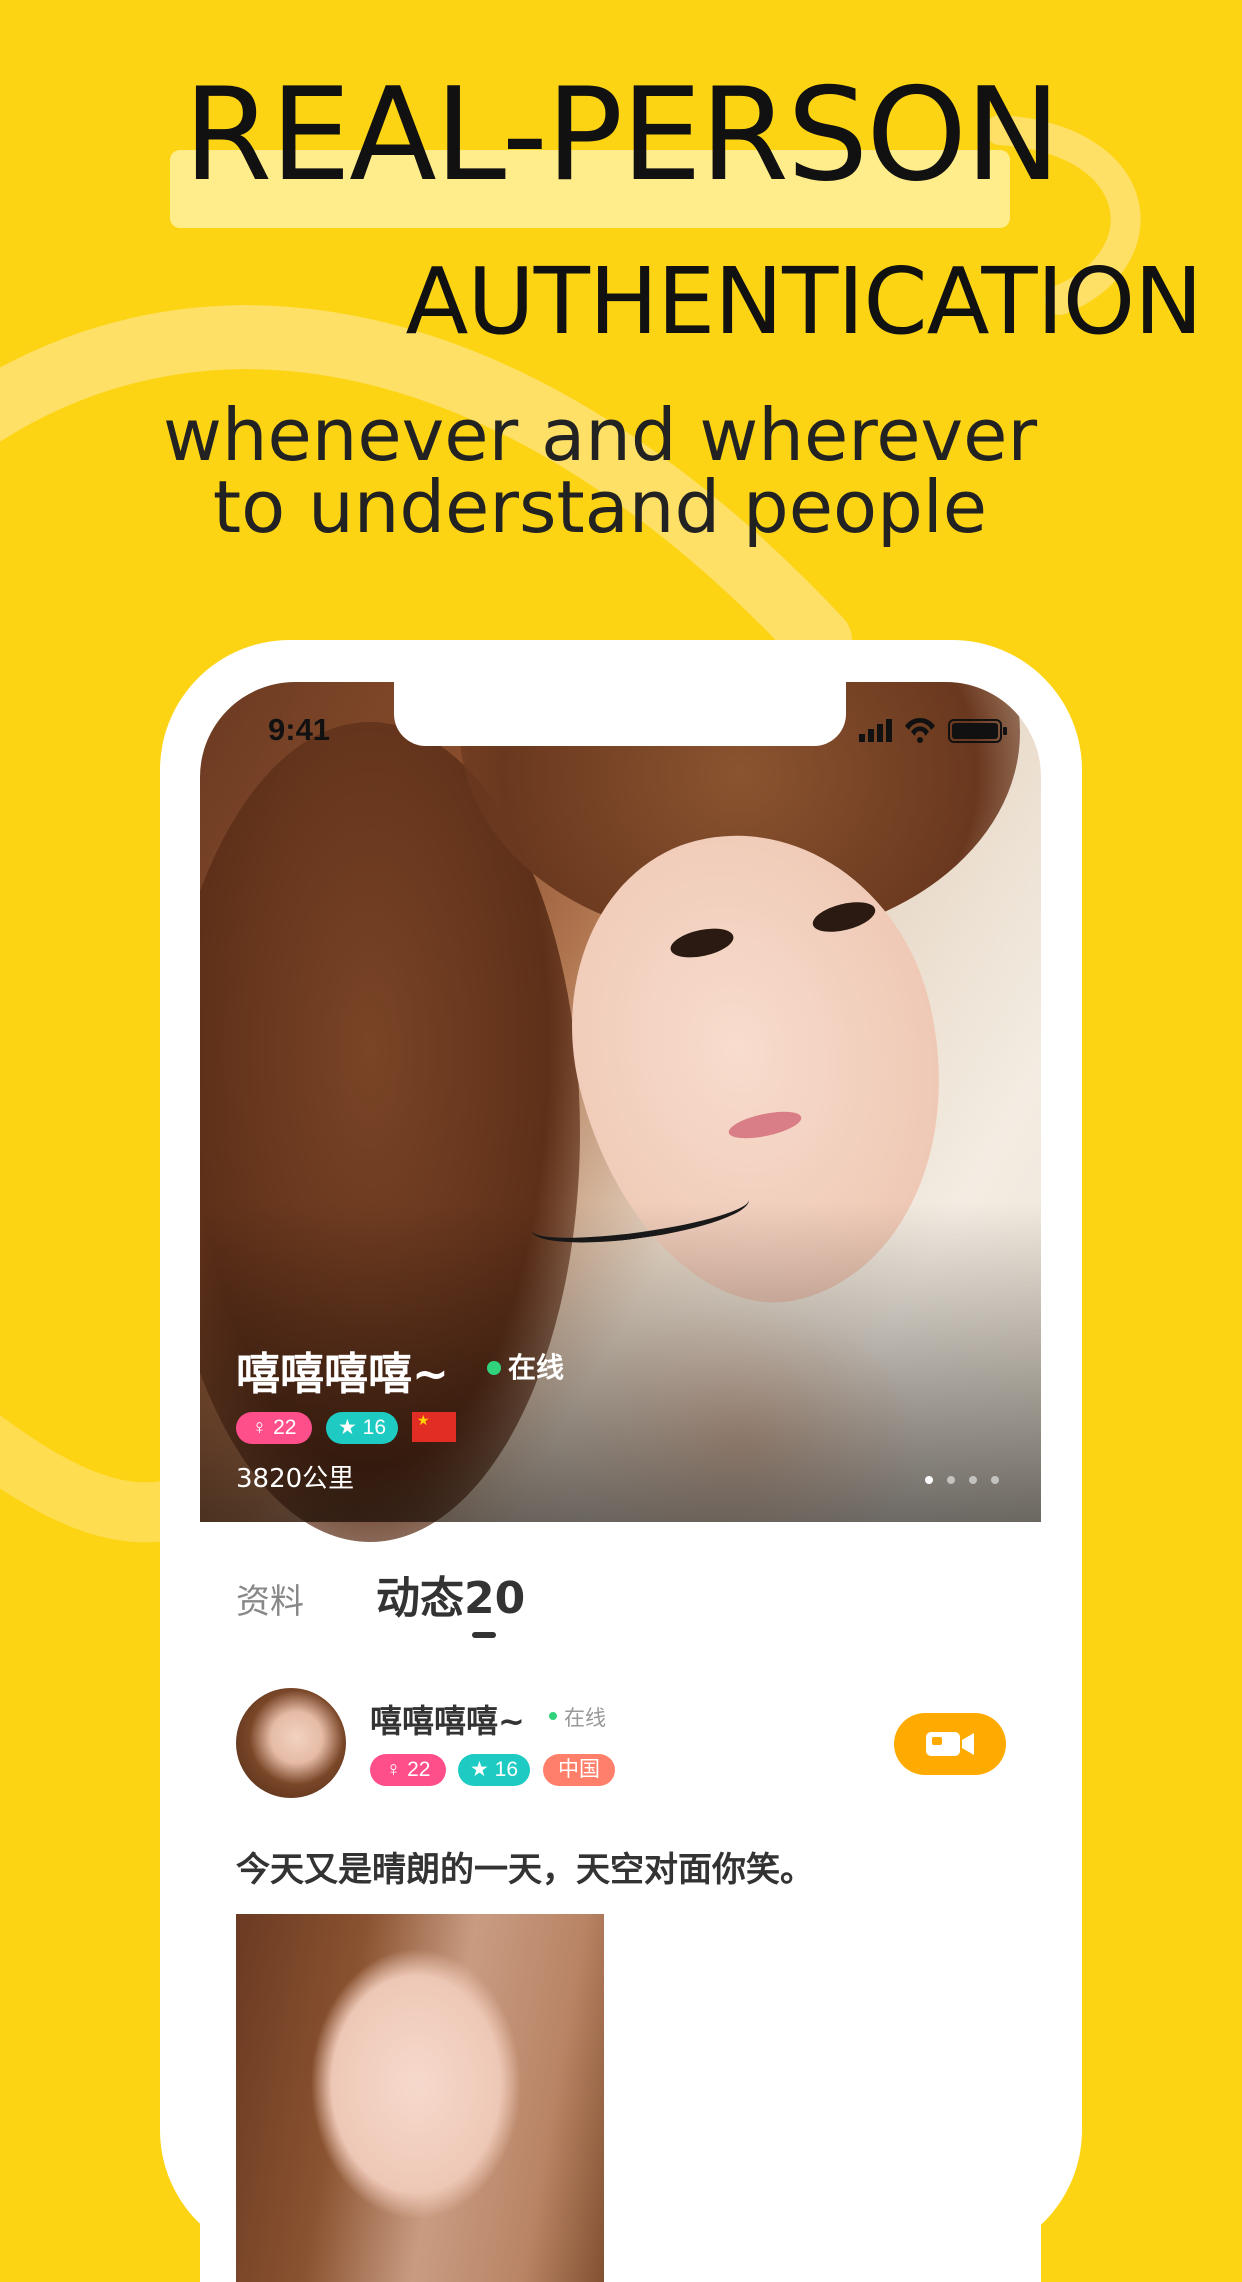  Describe the element at coordinates (620, 714) in the screenshot. I see `phone-notch` at that location.